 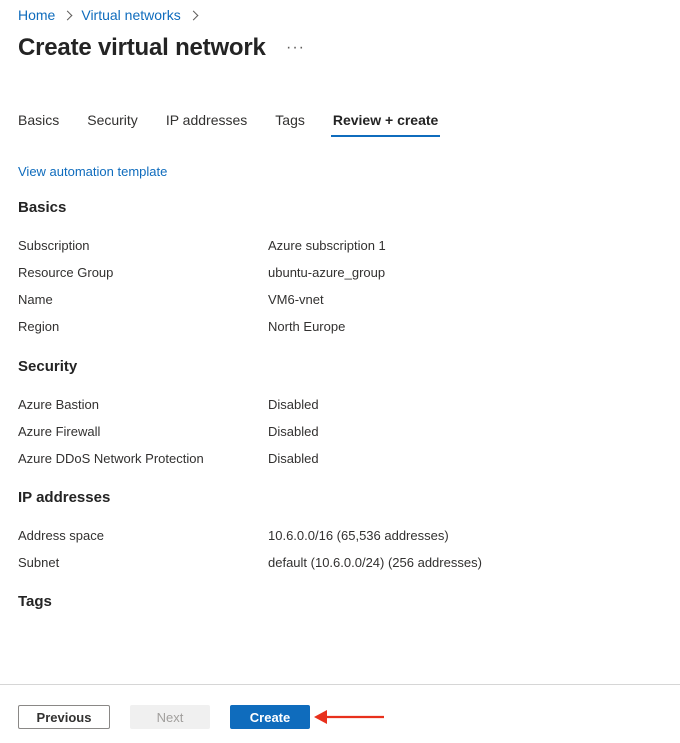 I want to click on row-value: 10.6.0.0/16 (65,536 addresses), so click(x=358, y=535).